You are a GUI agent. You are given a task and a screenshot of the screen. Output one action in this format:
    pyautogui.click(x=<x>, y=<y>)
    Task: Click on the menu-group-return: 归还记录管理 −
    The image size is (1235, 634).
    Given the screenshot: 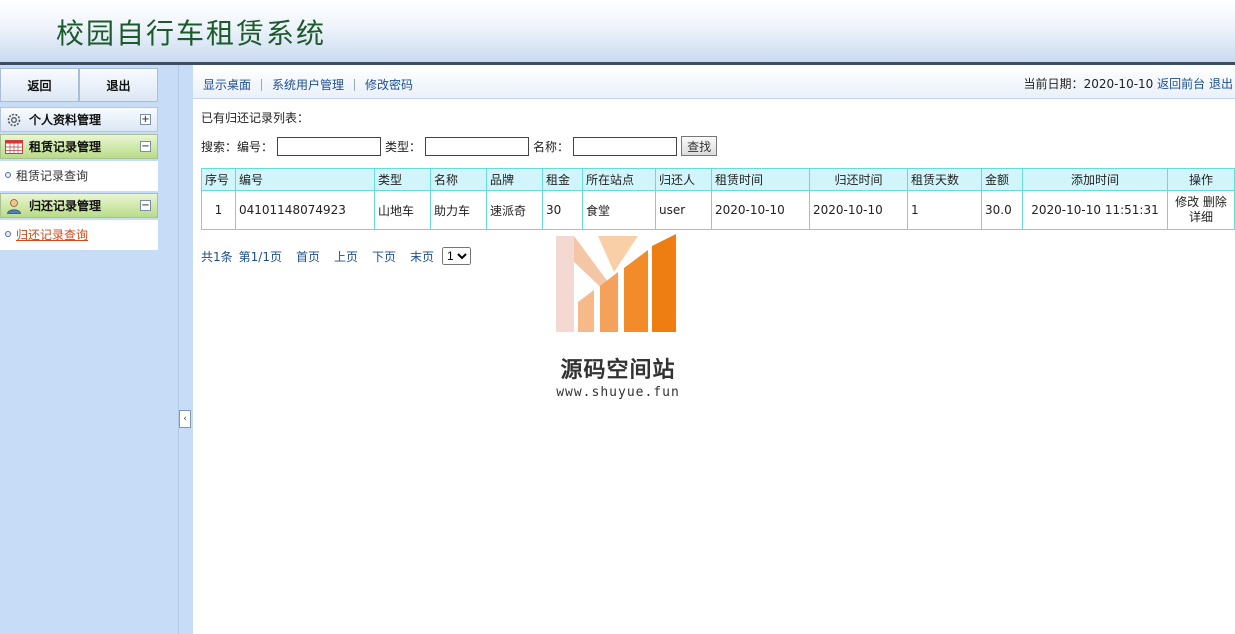 What is the action you would take?
    pyautogui.click(x=79, y=205)
    